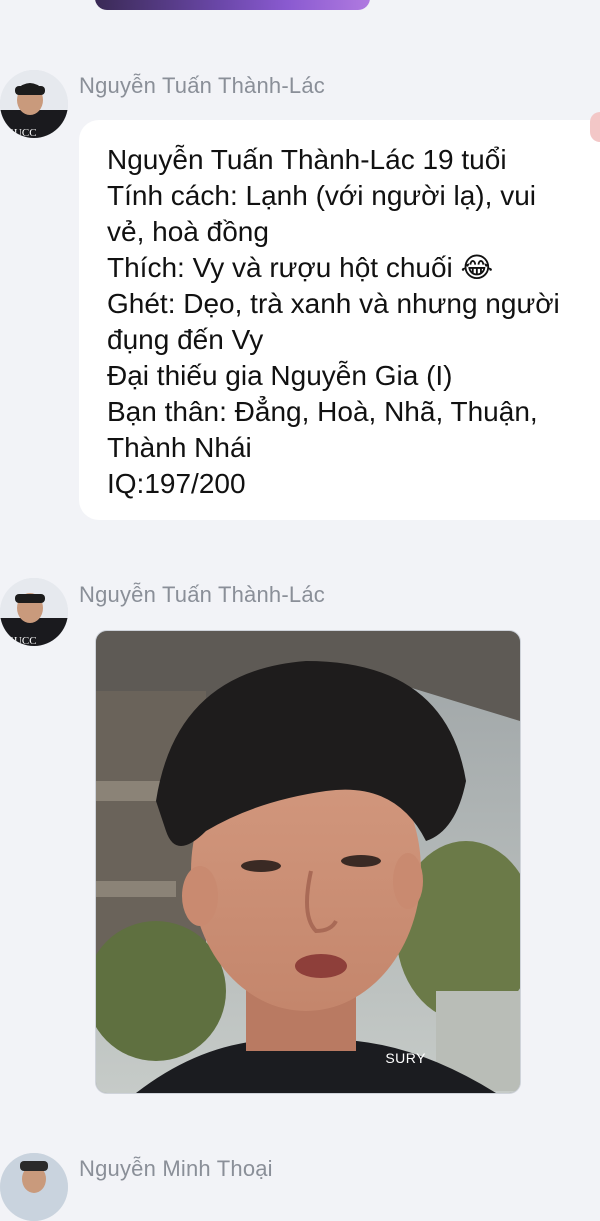  Describe the element at coordinates (188, 231) in the screenshot. I see `message-line: vẻ, hoà đồng` at that location.